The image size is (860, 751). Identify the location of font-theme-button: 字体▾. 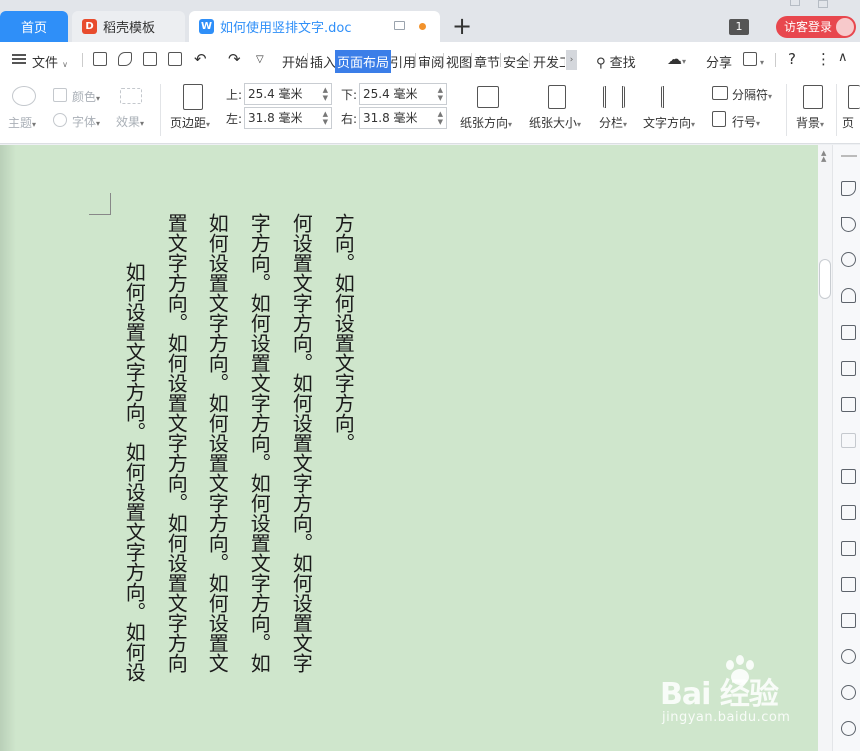
(86, 121).